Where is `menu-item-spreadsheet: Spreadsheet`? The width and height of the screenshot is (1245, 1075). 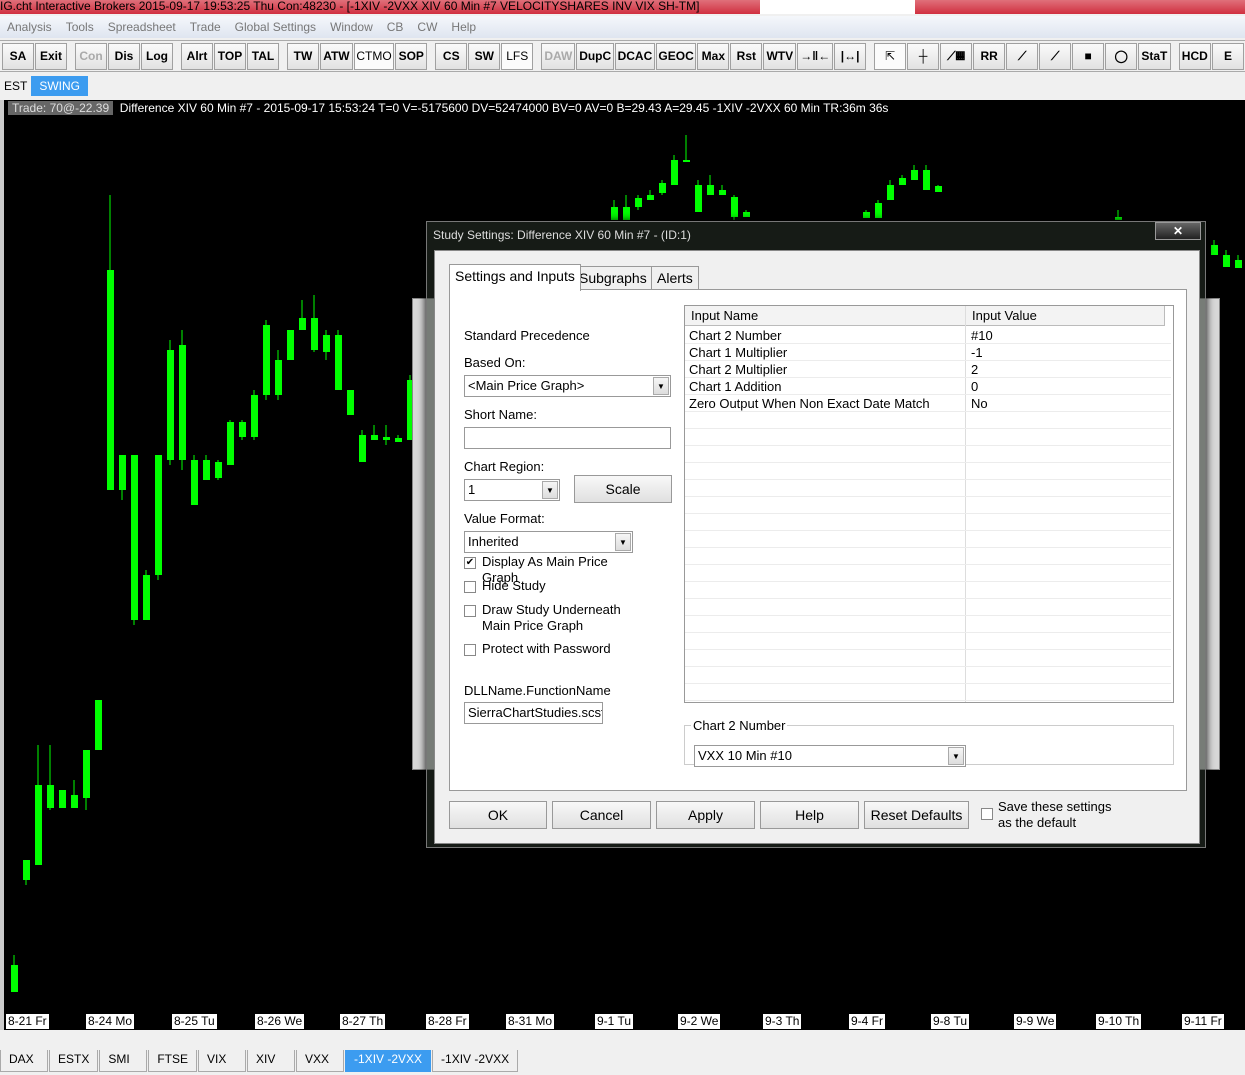
menu-item-spreadsheet: Spreadsheet is located at coordinates (142, 27).